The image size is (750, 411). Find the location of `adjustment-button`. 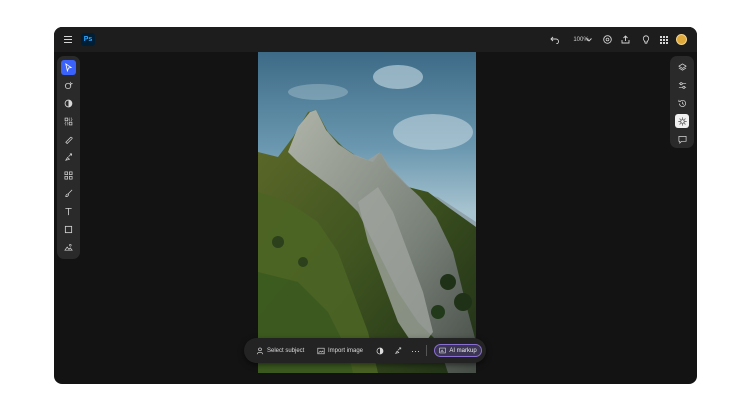

adjustment-button is located at coordinates (381, 350).